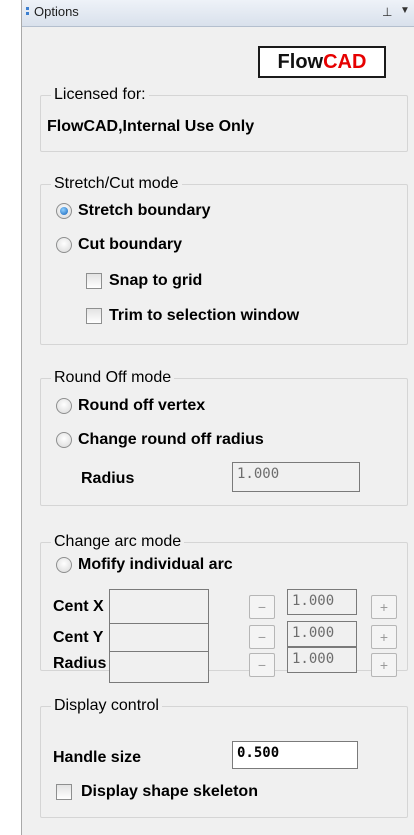  What do you see at coordinates (384, 607) in the screenshot?
I see `cent-x-plus-button: +` at bounding box center [384, 607].